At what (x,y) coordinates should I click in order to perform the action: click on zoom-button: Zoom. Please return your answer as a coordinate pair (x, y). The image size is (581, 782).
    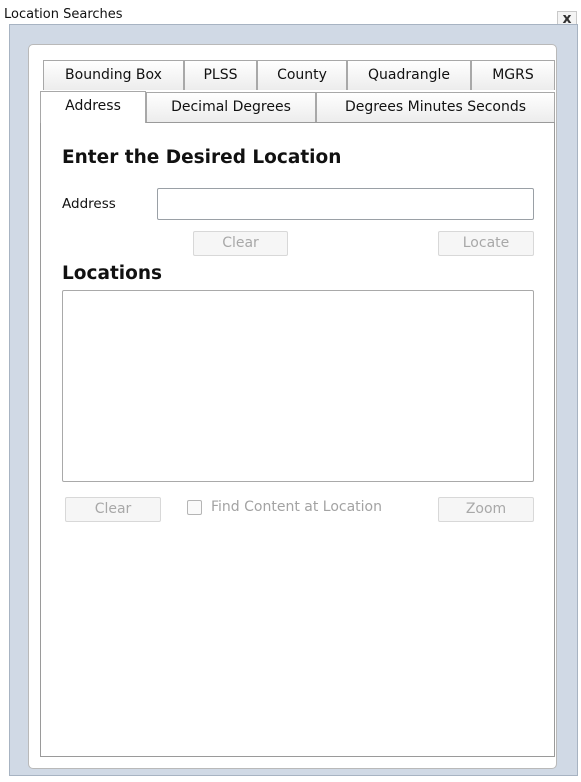
    Looking at the image, I should click on (486, 509).